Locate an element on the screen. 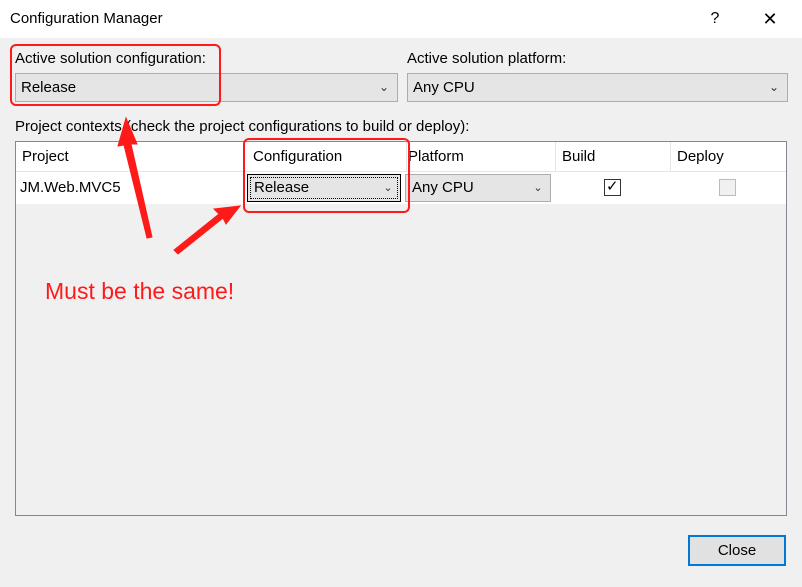  annotation-arrow-up is located at coordinates (135, 177).